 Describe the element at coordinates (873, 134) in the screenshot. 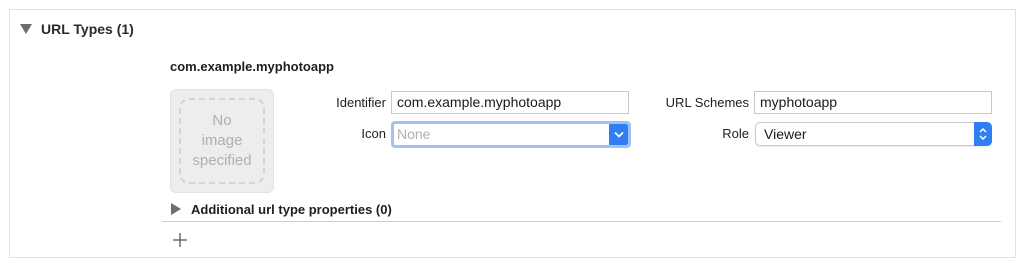

I see `role-popup: Viewer` at that location.